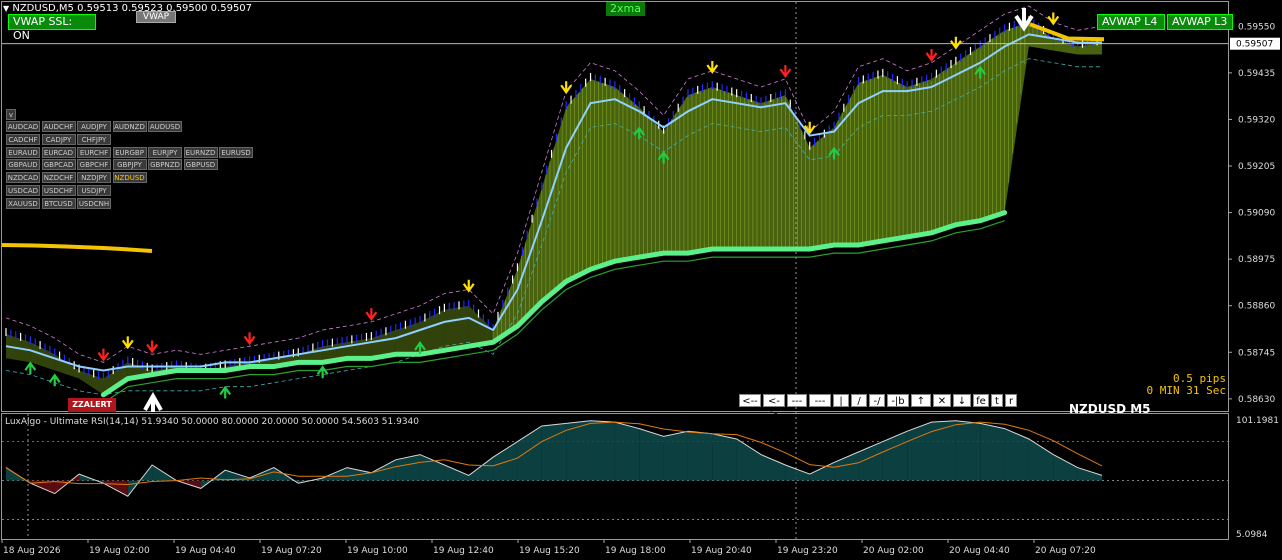 This screenshot has width=1282, height=560. I want to click on avwap-l4-button: AVWAP L4, so click(1131, 22).